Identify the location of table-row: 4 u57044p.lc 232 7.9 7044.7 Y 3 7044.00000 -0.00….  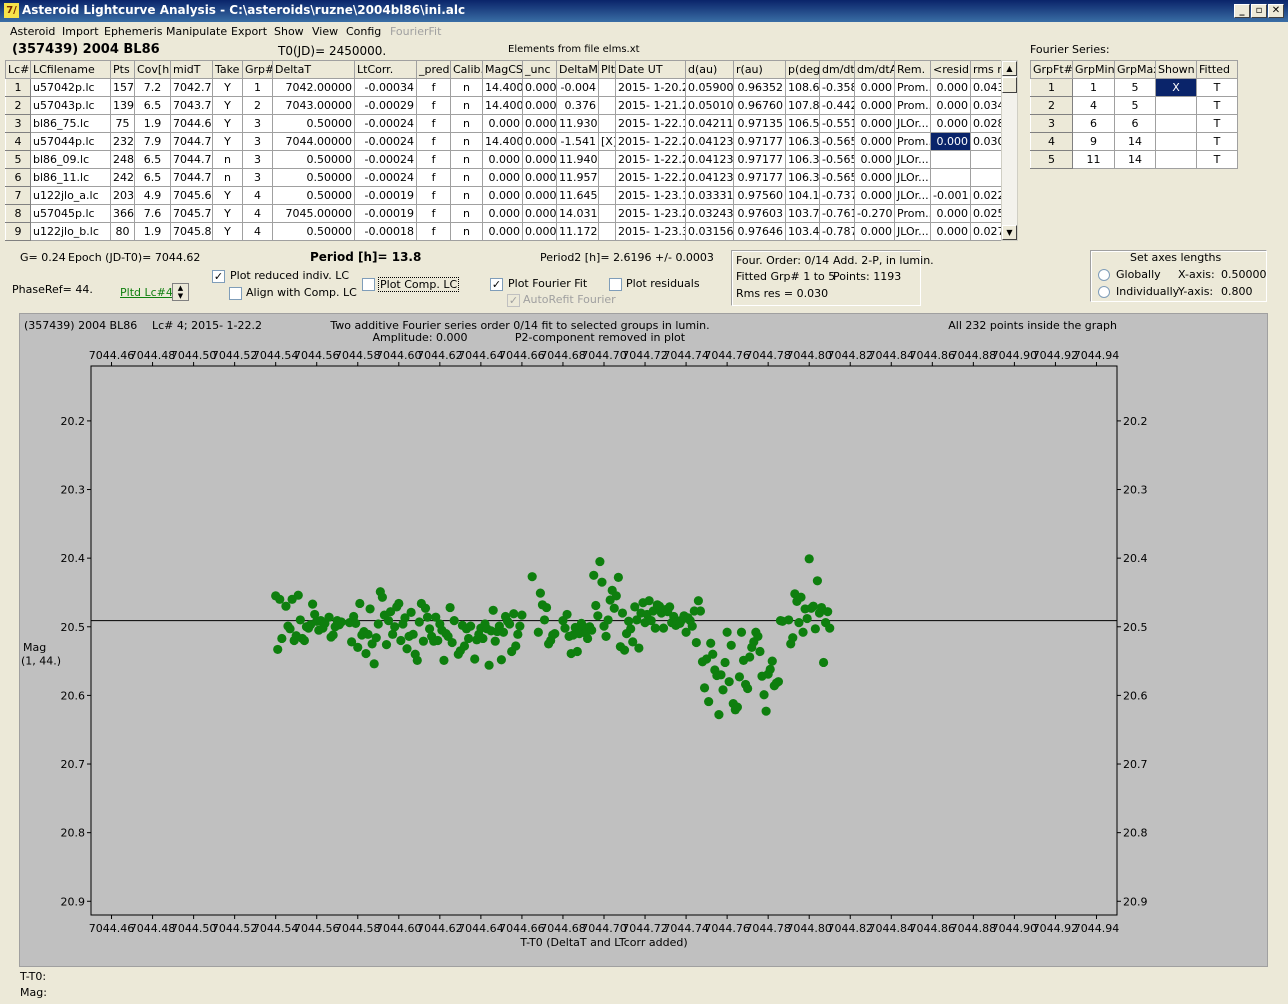
(505, 141).